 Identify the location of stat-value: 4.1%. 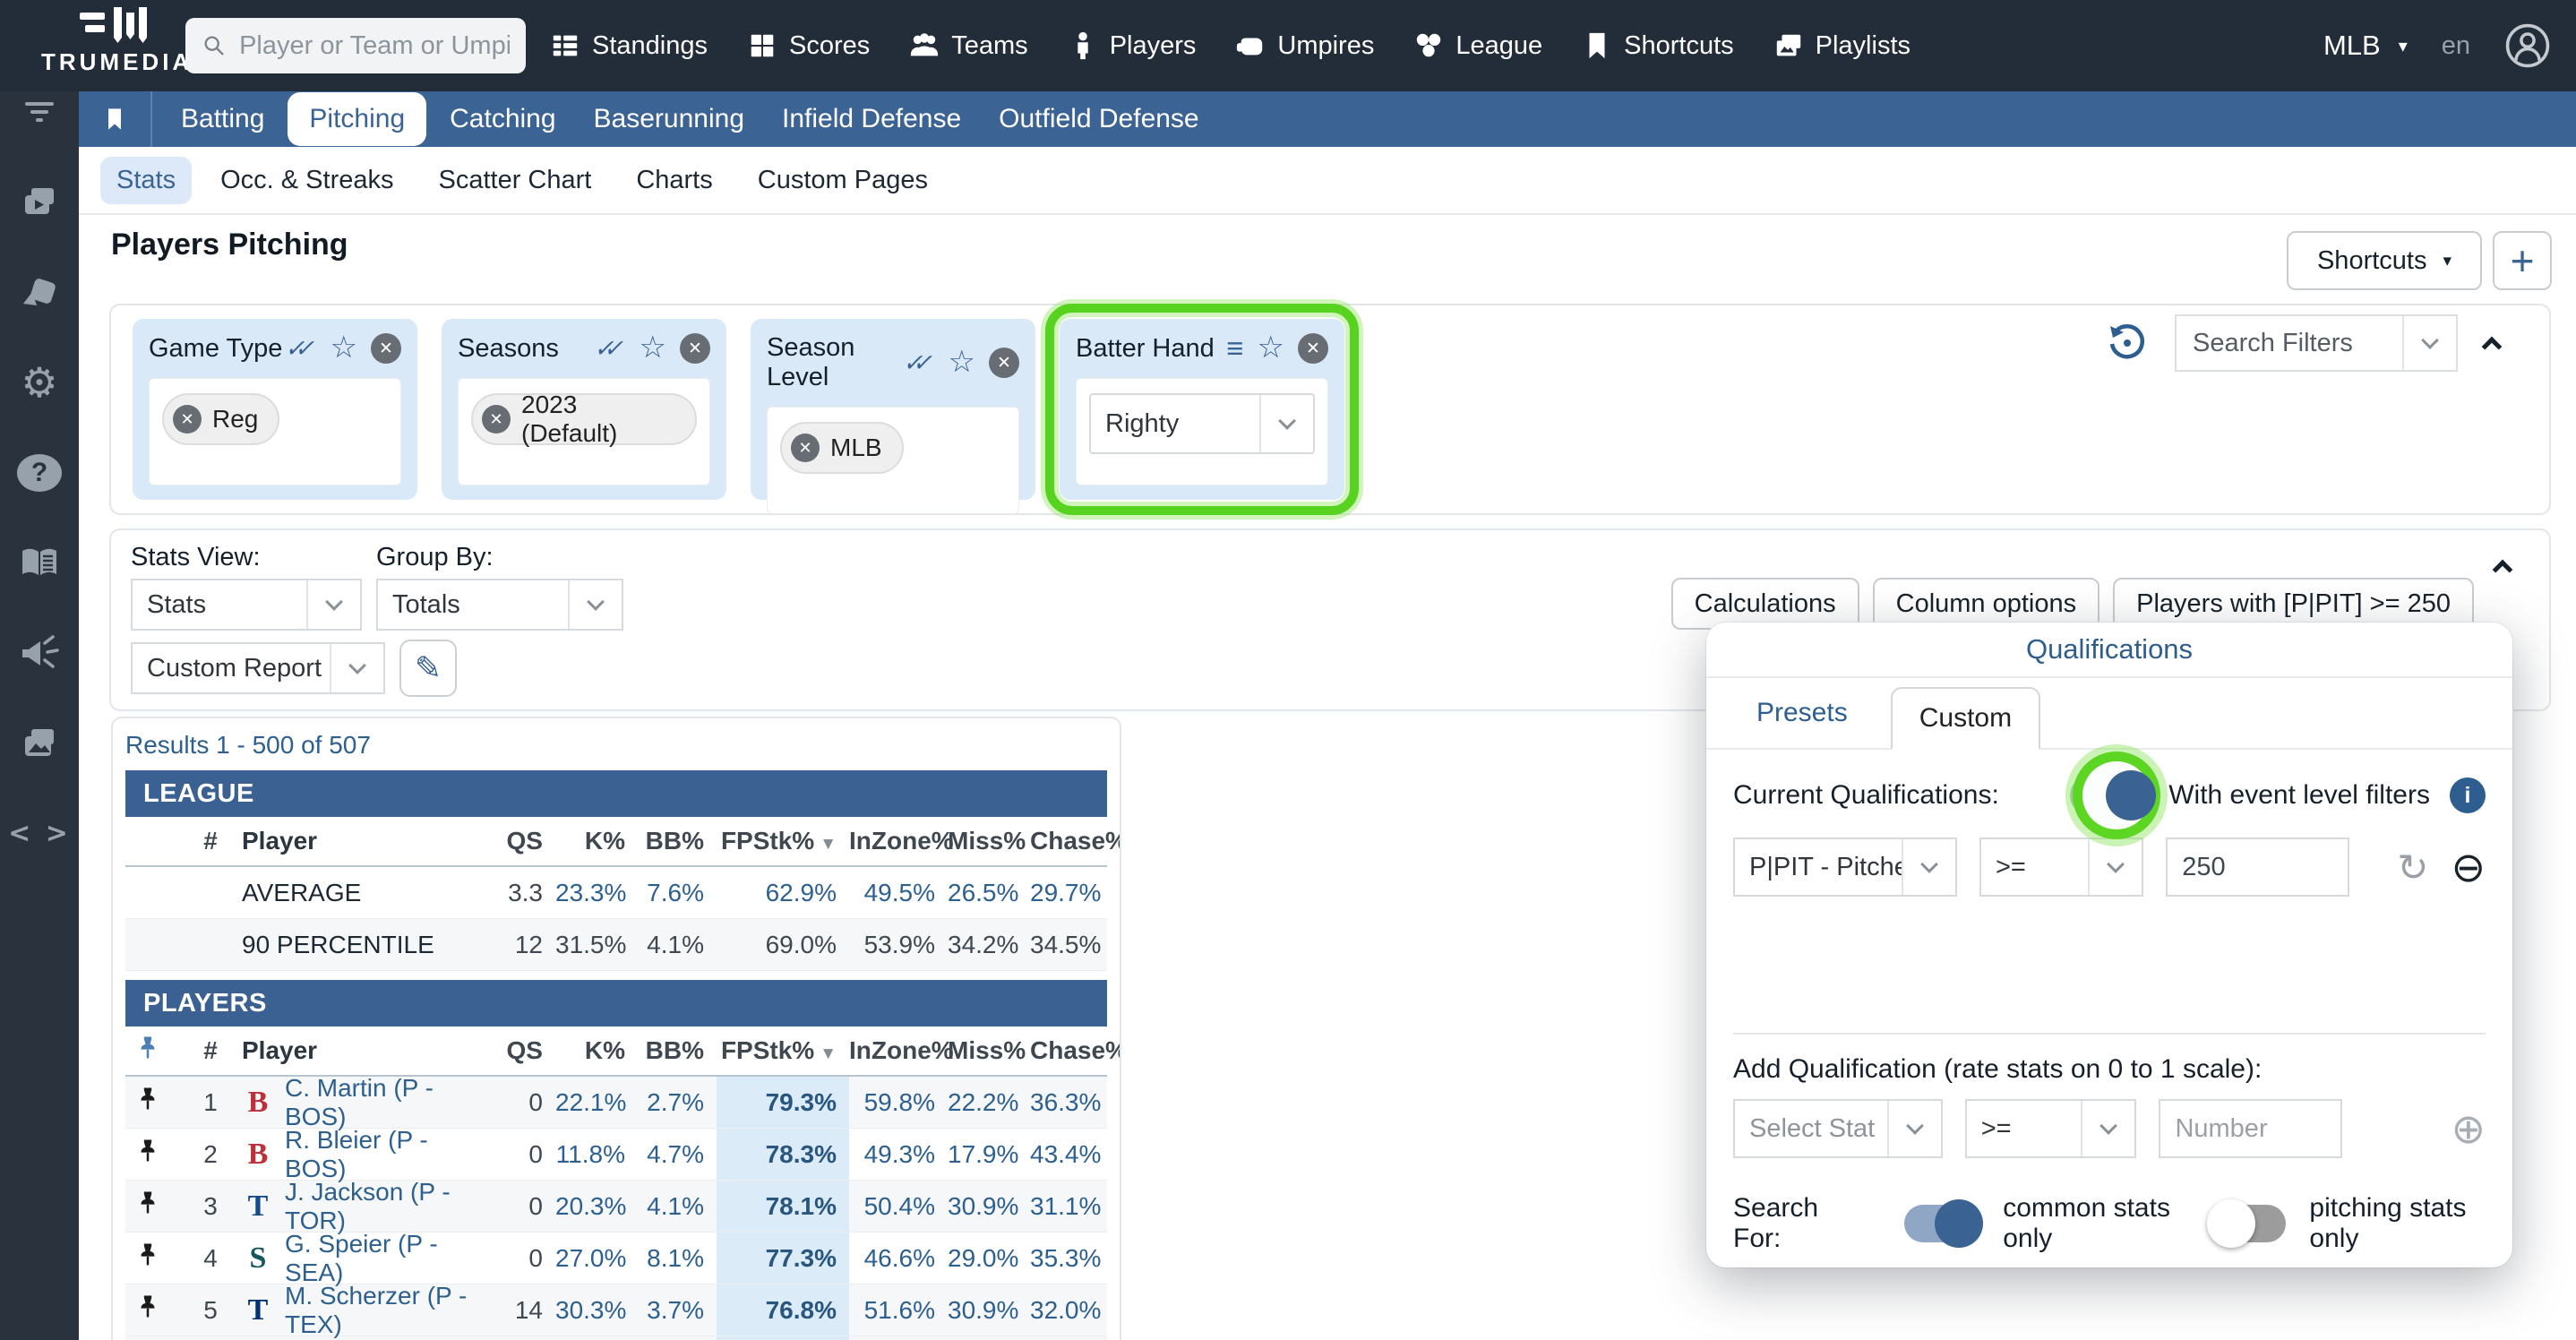
(677, 1206).